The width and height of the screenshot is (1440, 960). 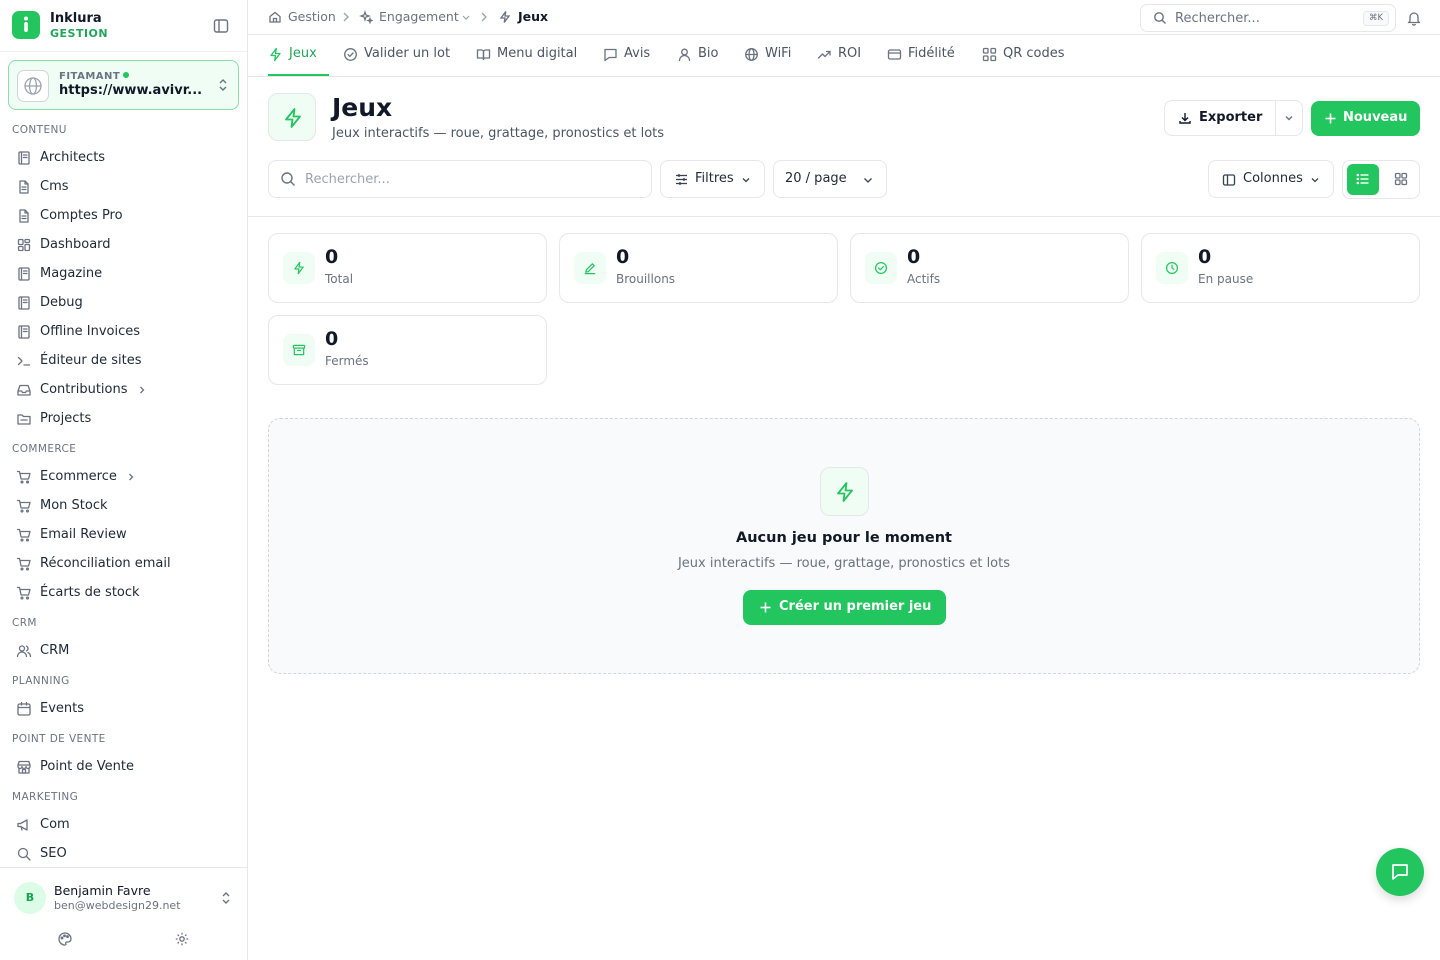 What do you see at coordinates (182, 939) in the screenshot?
I see `gear-icon` at bounding box center [182, 939].